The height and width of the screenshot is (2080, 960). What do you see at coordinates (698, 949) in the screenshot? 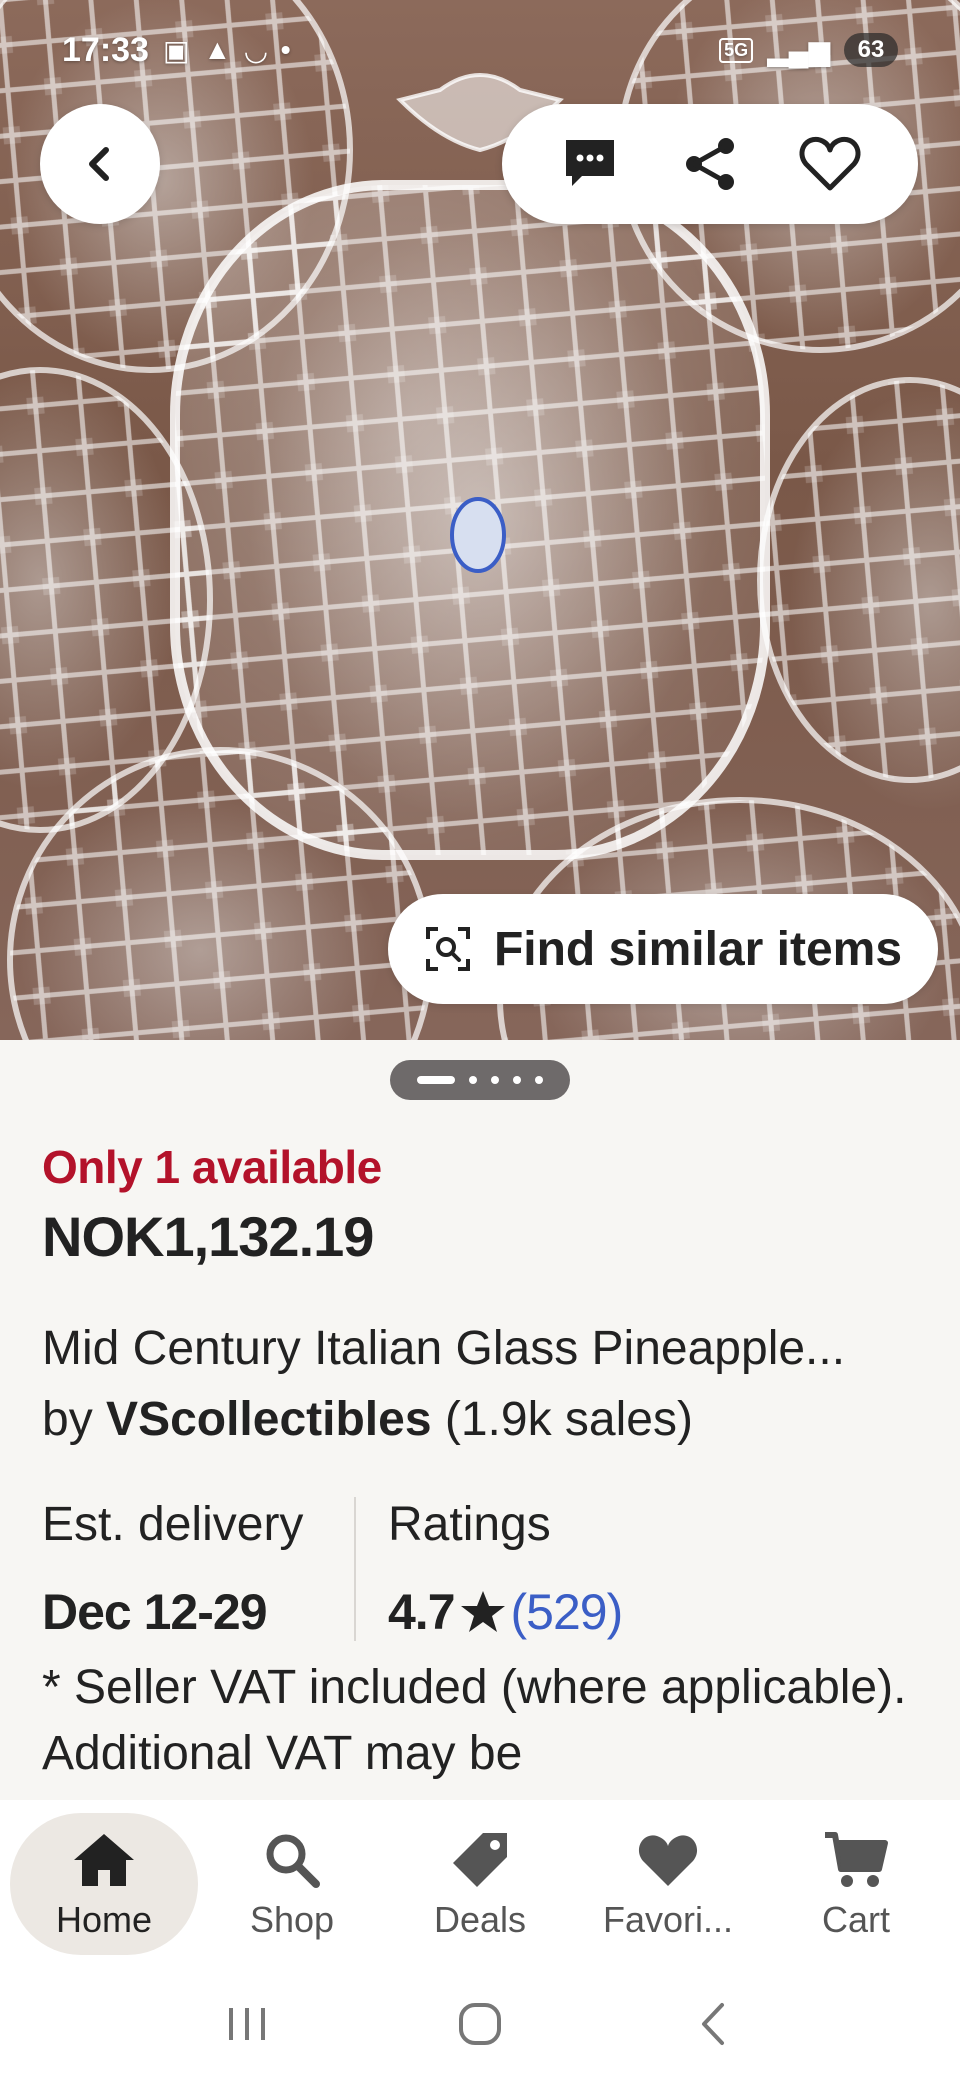
I see `find-similar-label: Find similar items` at bounding box center [698, 949].